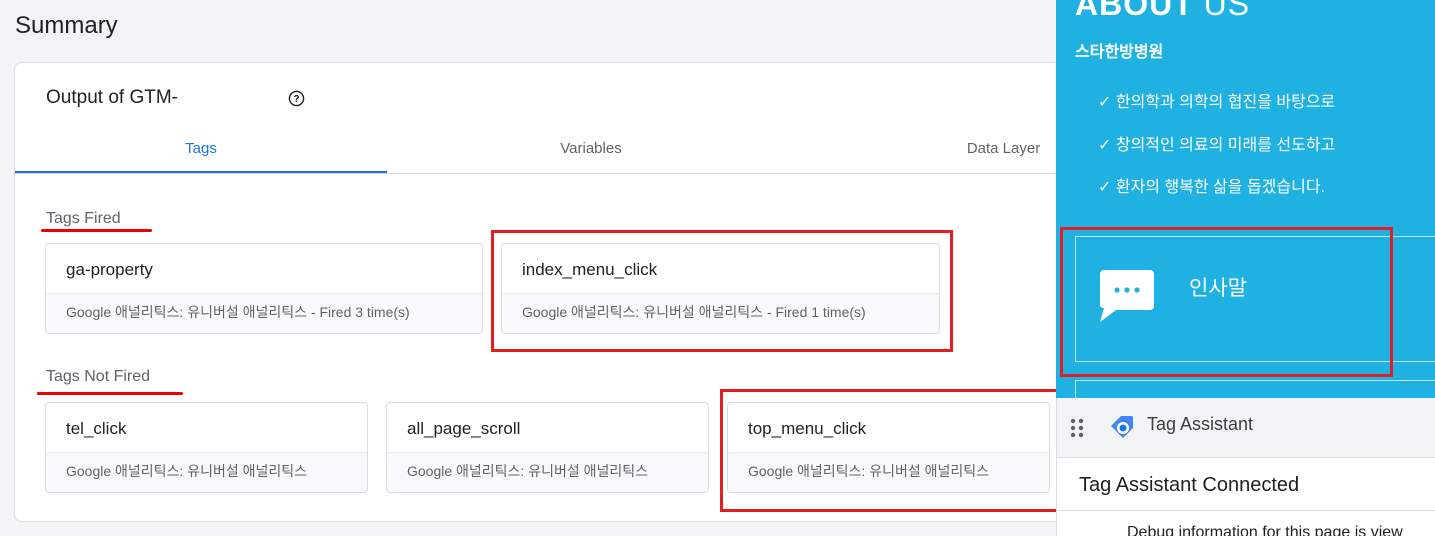 This screenshot has width=1435, height=536. Describe the element at coordinates (1265, 530) in the screenshot. I see `debug-info-text: Debug information for this page is view` at that location.